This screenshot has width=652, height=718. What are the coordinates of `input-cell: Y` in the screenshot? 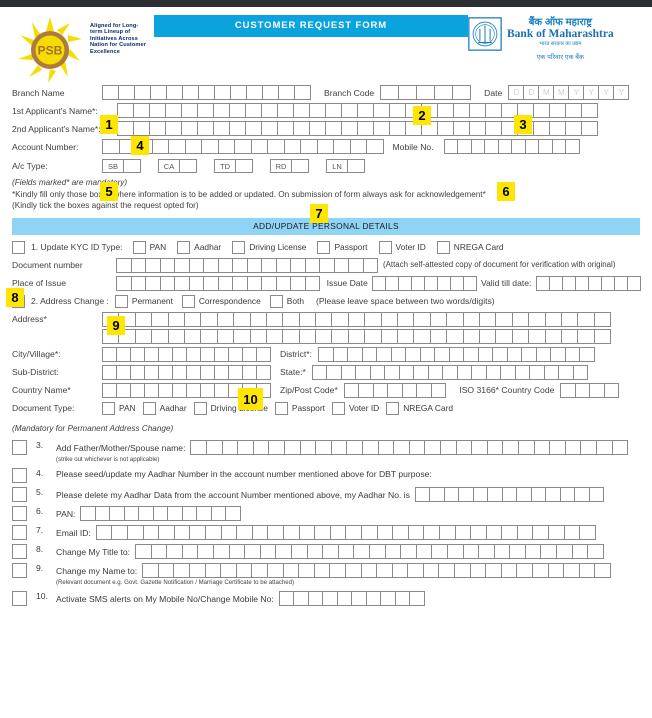 It's located at (606, 92).